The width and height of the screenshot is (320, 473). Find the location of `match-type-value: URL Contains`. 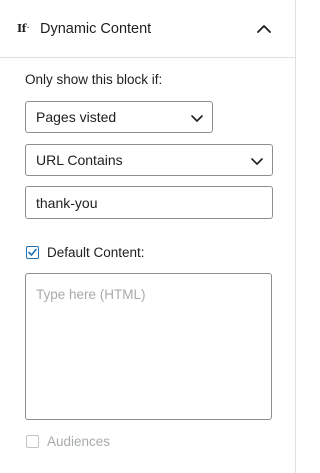

match-type-value: URL Contains is located at coordinates (79, 160).